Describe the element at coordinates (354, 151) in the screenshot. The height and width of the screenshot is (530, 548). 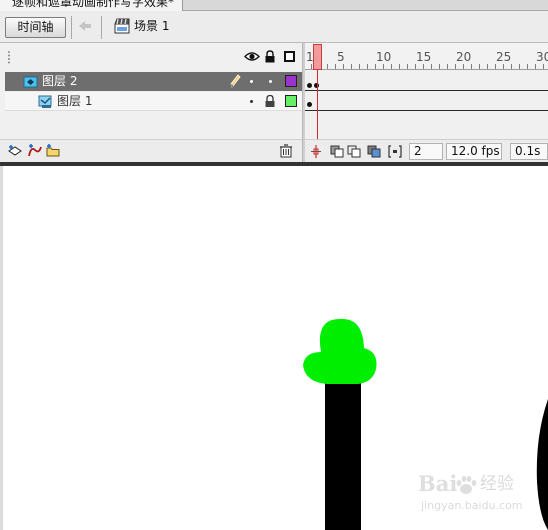
I see `onion-skin-outline-icon` at that location.